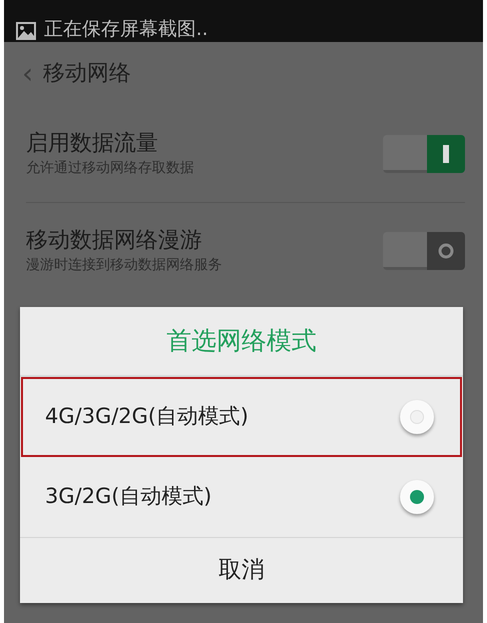 The image size is (487, 623). Describe the element at coordinates (114, 241) in the screenshot. I see `setting-title: 移动数据网络漫游` at that location.